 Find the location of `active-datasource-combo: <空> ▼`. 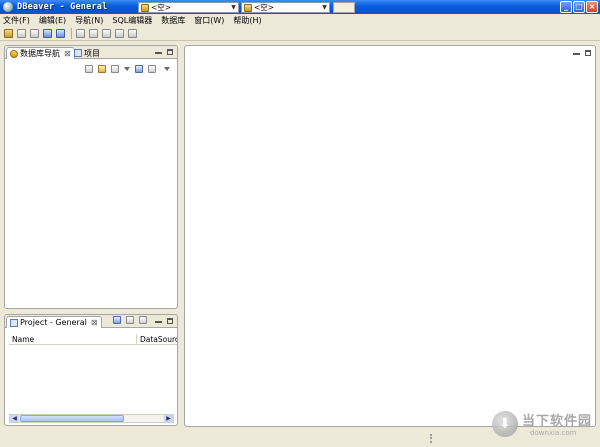

active-datasource-combo: <空> ▼ is located at coordinates (188, 7).